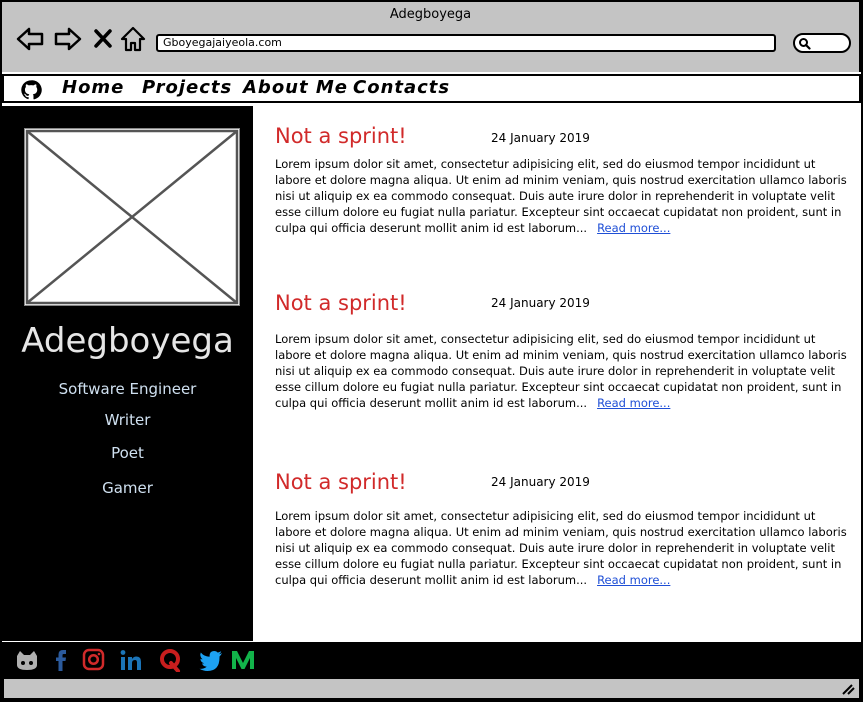 This screenshot has height=702, width=863. Describe the element at coordinates (133, 39) in the screenshot. I see `home-icon` at that location.